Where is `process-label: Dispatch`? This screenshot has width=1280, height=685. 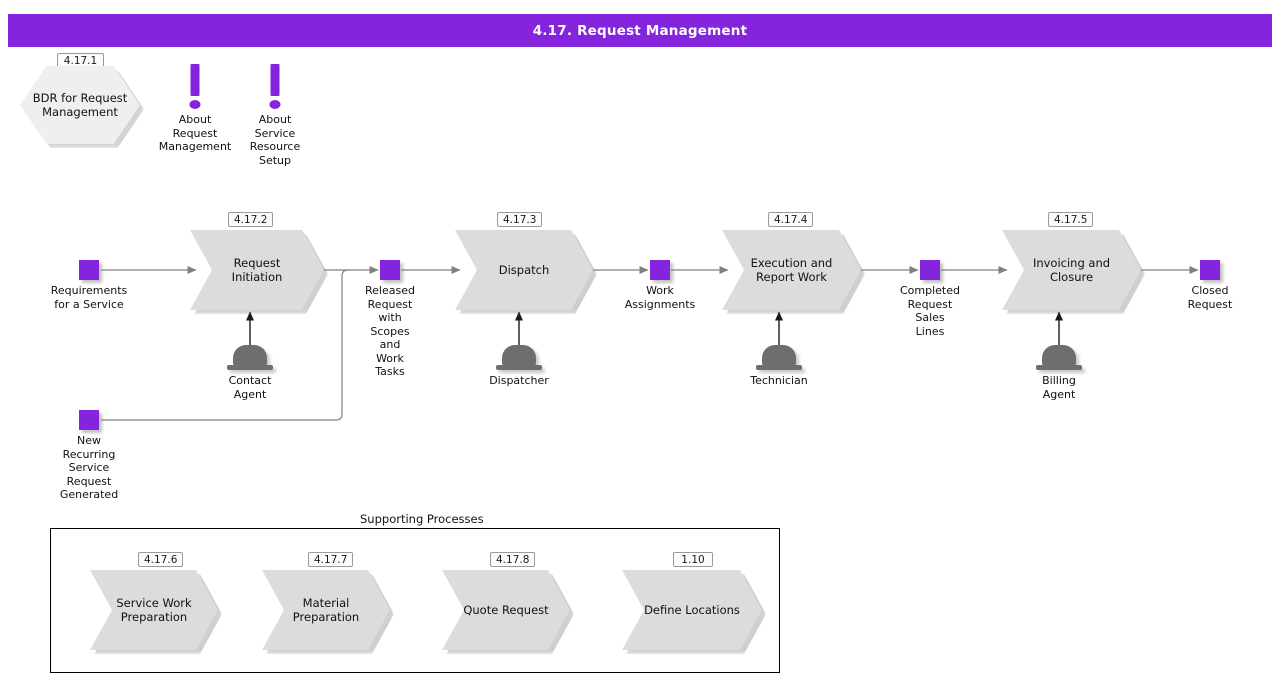 process-label: Dispatch is located at coordinates (524, 270).